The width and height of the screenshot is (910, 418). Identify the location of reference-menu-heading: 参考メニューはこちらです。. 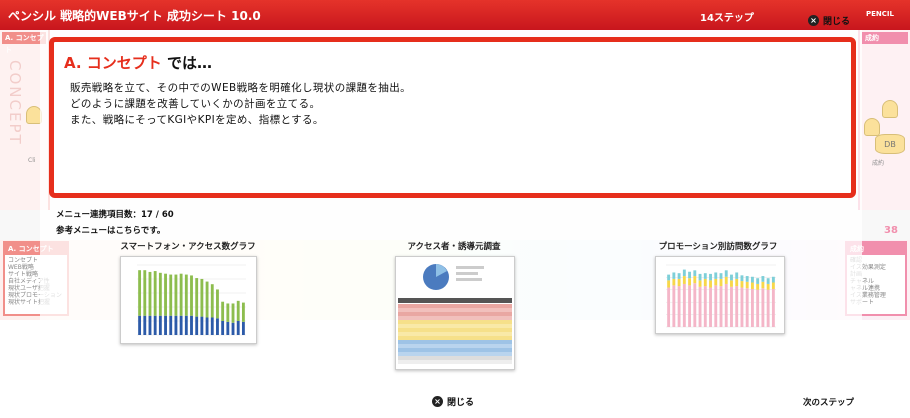
(111, 231).